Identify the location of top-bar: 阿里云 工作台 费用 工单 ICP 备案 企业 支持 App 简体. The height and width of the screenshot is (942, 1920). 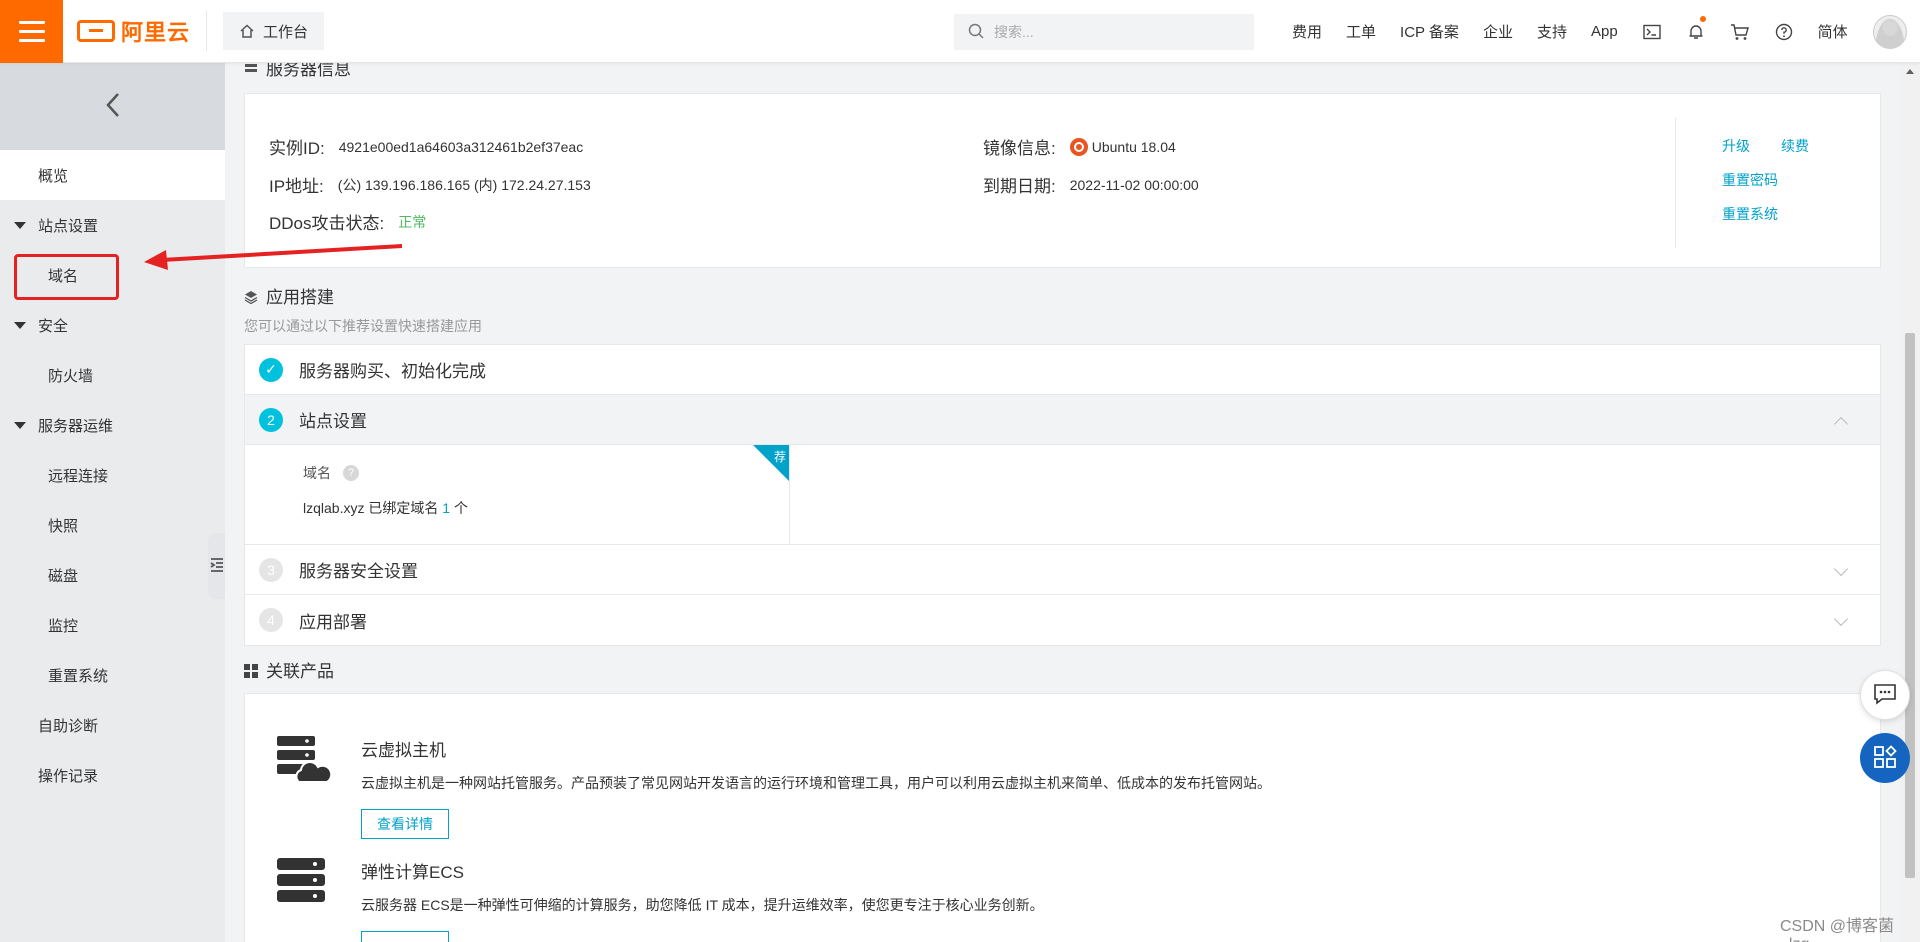
(960, 31).